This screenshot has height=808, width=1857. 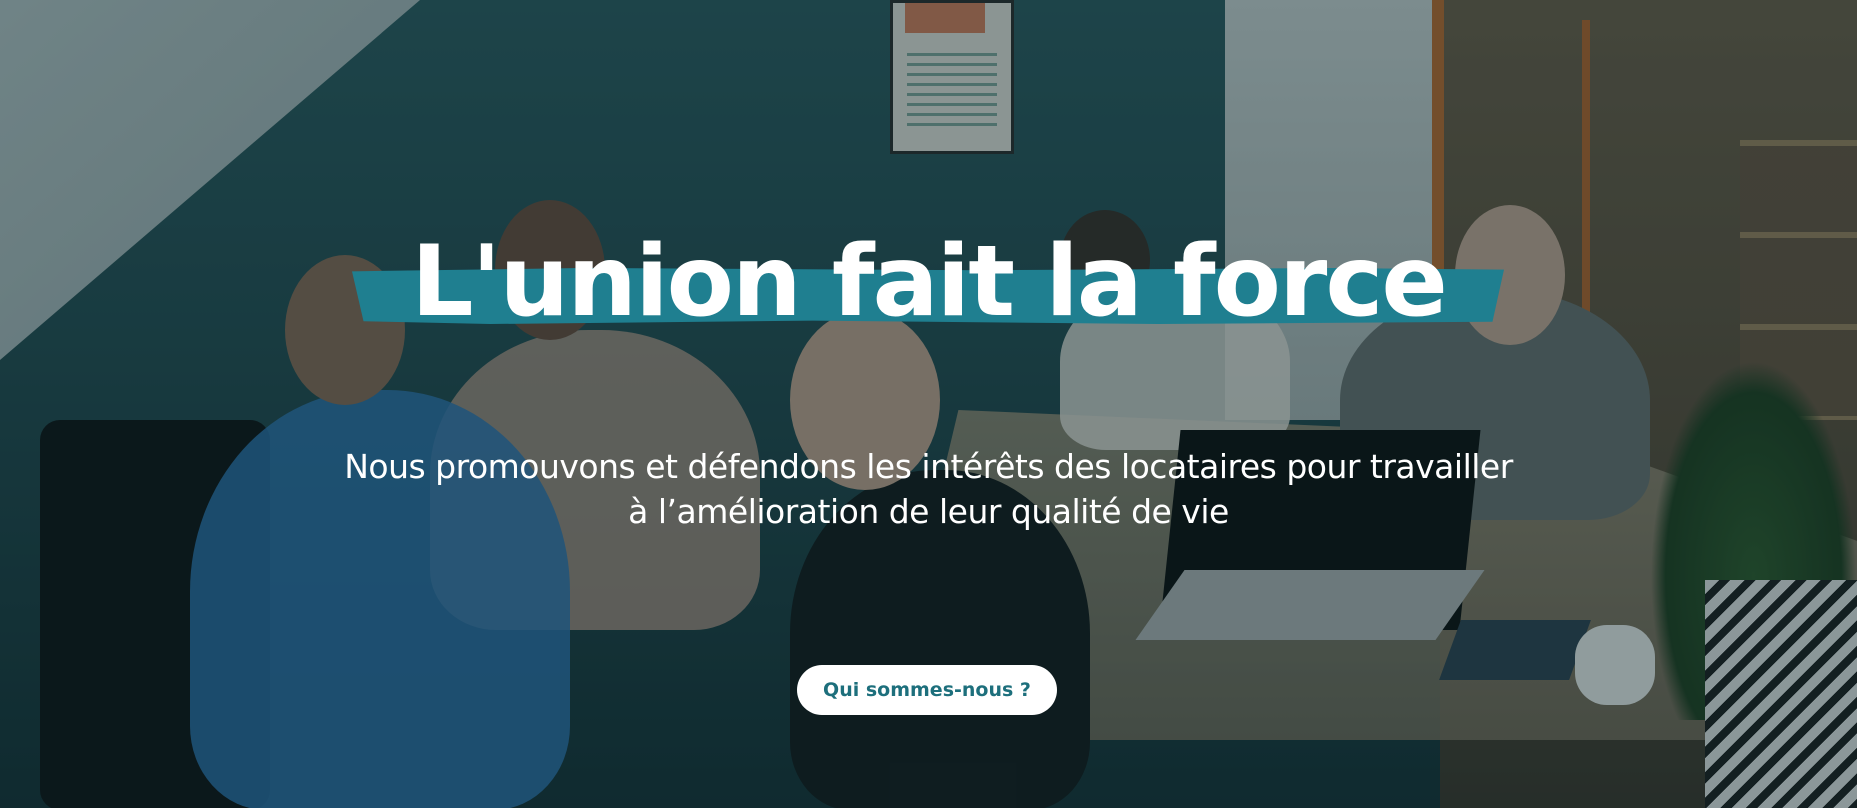 I want to click on hero-headline: L'union fait la force, so click(x=929, y=282).